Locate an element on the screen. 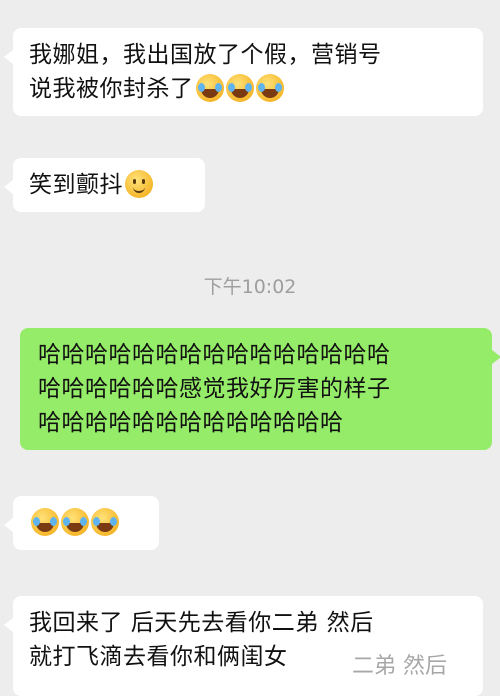  message-text-line: 哈哈哈哈哈哈哈哈哈哈哈哈哈 is located at coordinates (191, 423).